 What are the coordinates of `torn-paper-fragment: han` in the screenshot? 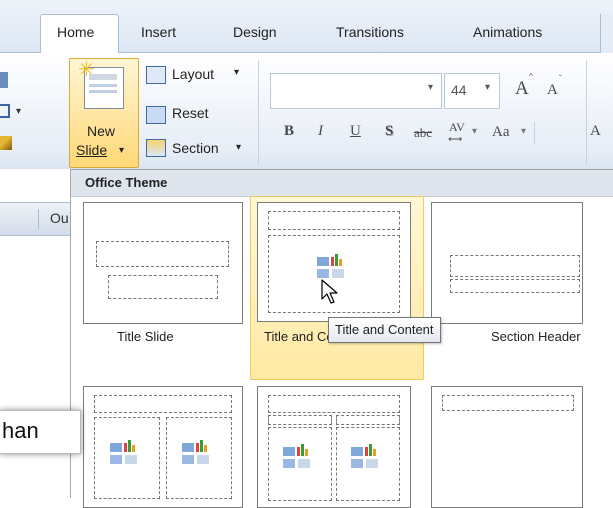 It's located at (40, 432).